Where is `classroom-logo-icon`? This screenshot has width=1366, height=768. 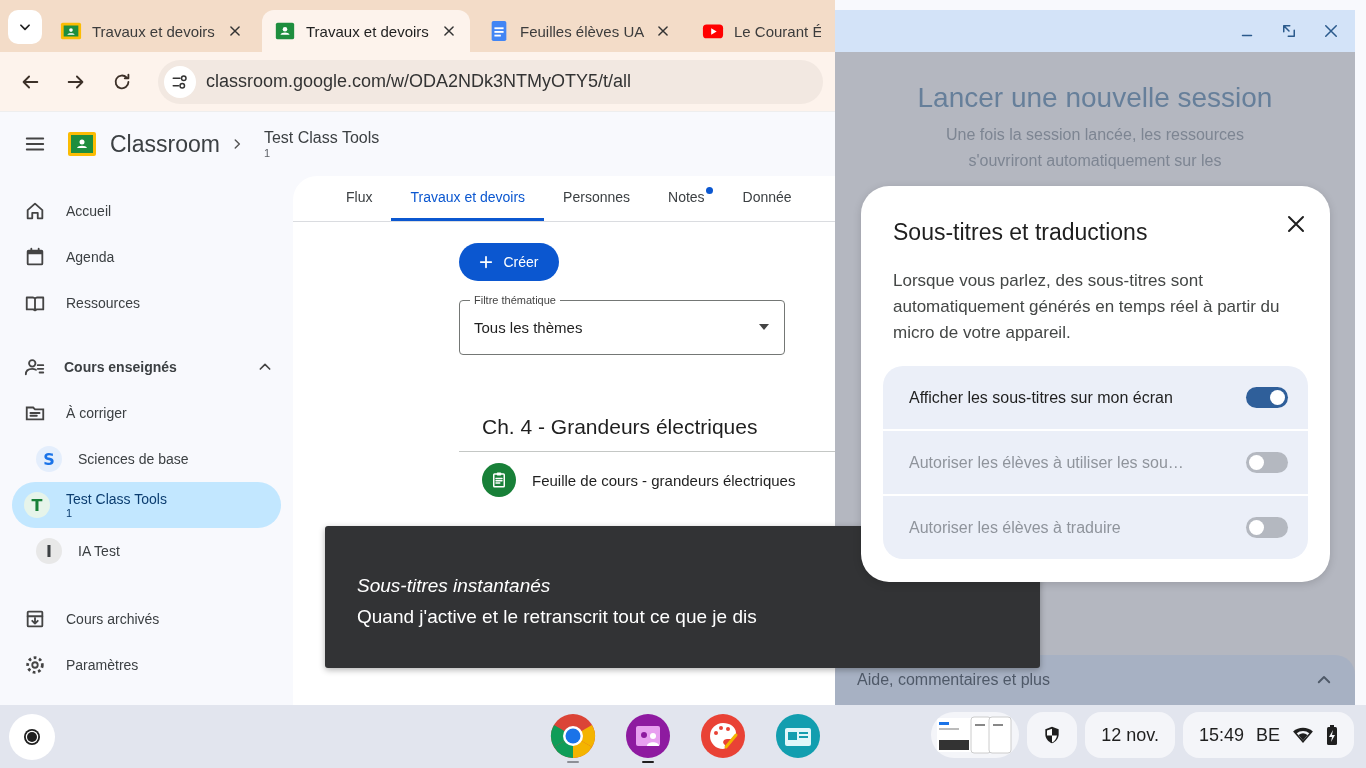
classroom-logo-icon is located at coordinates (82, 144).